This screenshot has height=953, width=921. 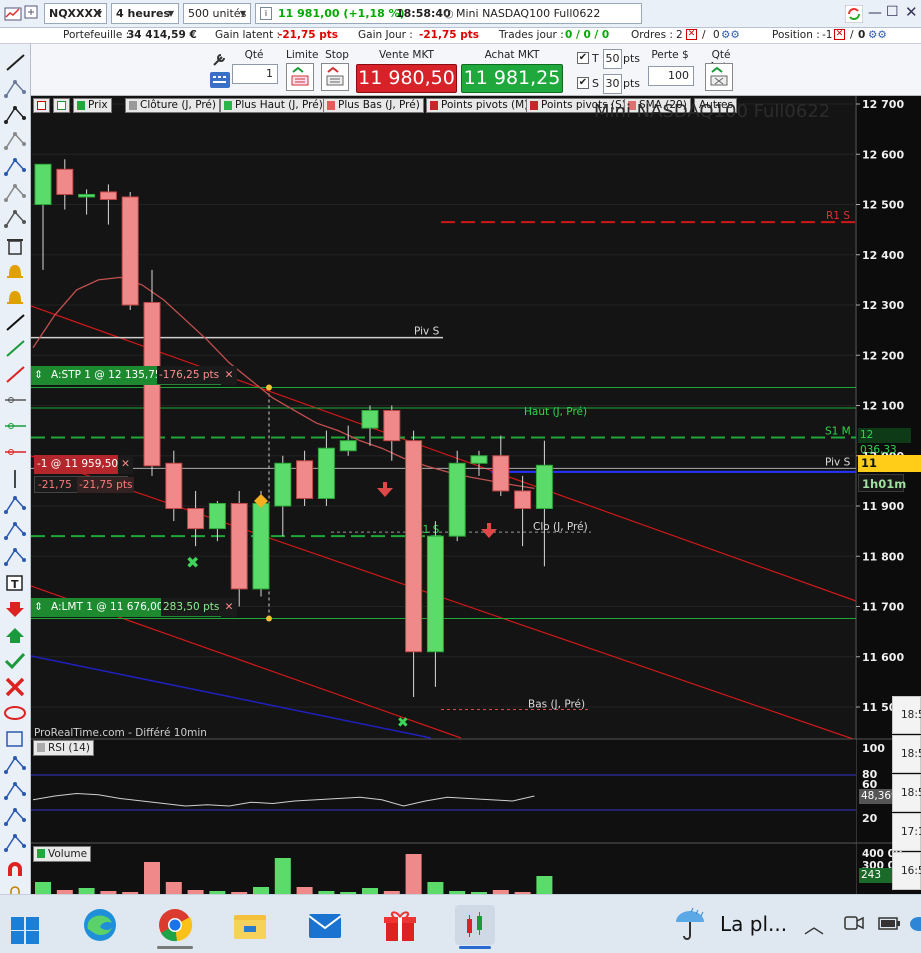 I want to click on sell-market-button: 11 980,50, so click(x=406, y=78).